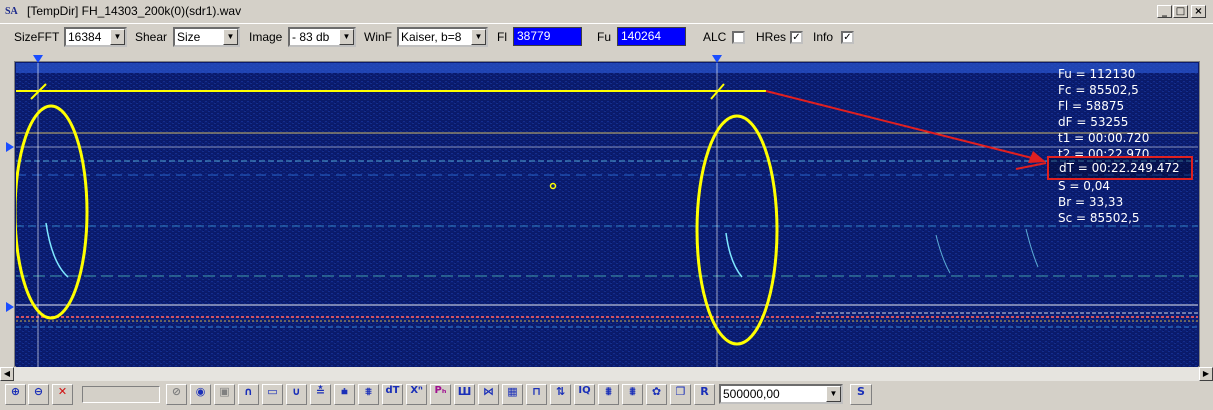 Image resolution: width=1213 pixels, height=410 pixels. Describe the element at coordinates (1084, 186) in the screenshot. I see `info-s: S = 0,04` at that location.